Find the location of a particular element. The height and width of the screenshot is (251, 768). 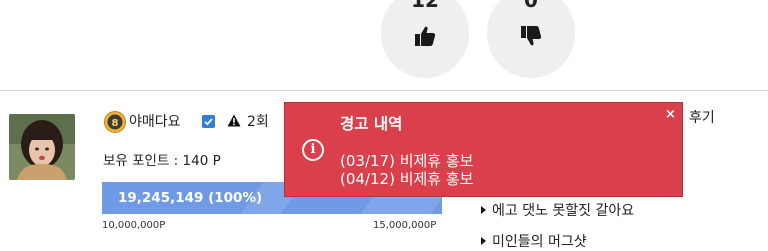

info-icon: i is located at coordinates (313, 150).